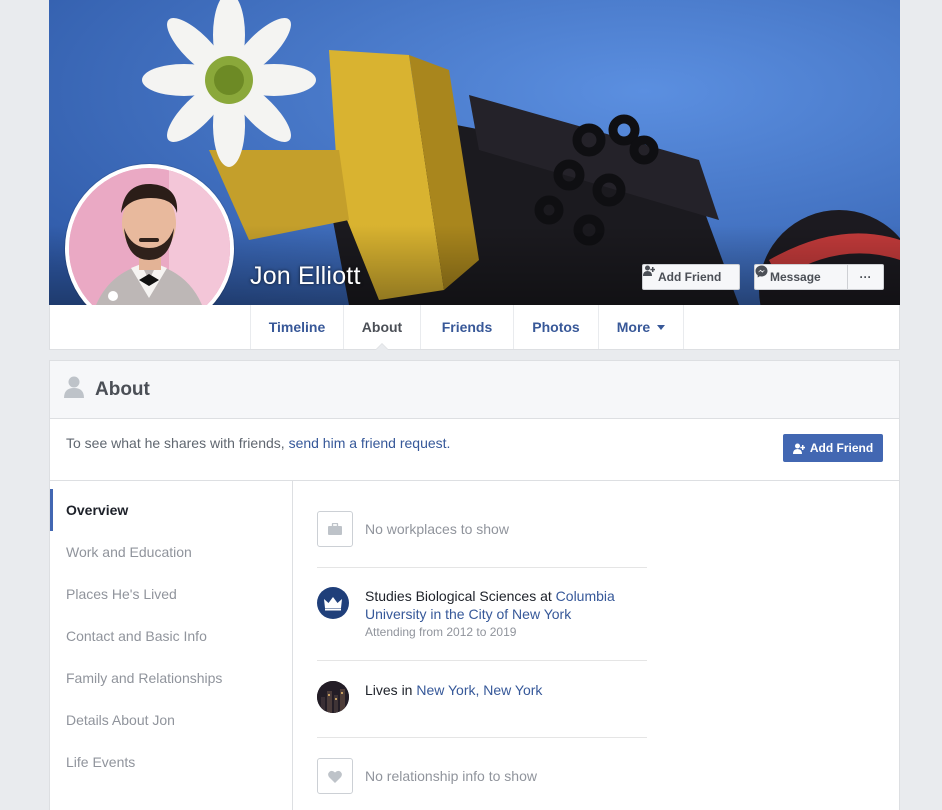  I want to click on overview-work-row: No workplaces to show, so click(482, 524).